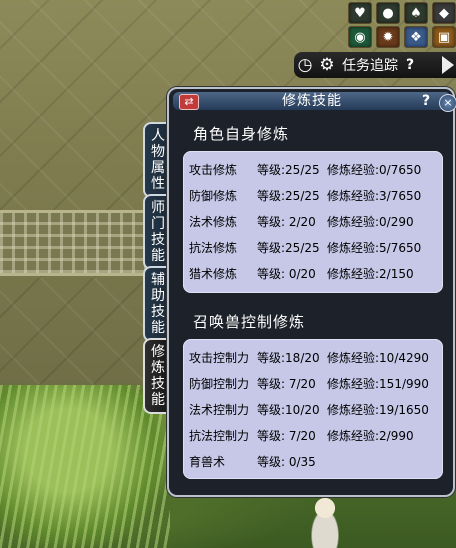  I want to click on skill-exp: 修炼经验:2/990, so click(370, 436).